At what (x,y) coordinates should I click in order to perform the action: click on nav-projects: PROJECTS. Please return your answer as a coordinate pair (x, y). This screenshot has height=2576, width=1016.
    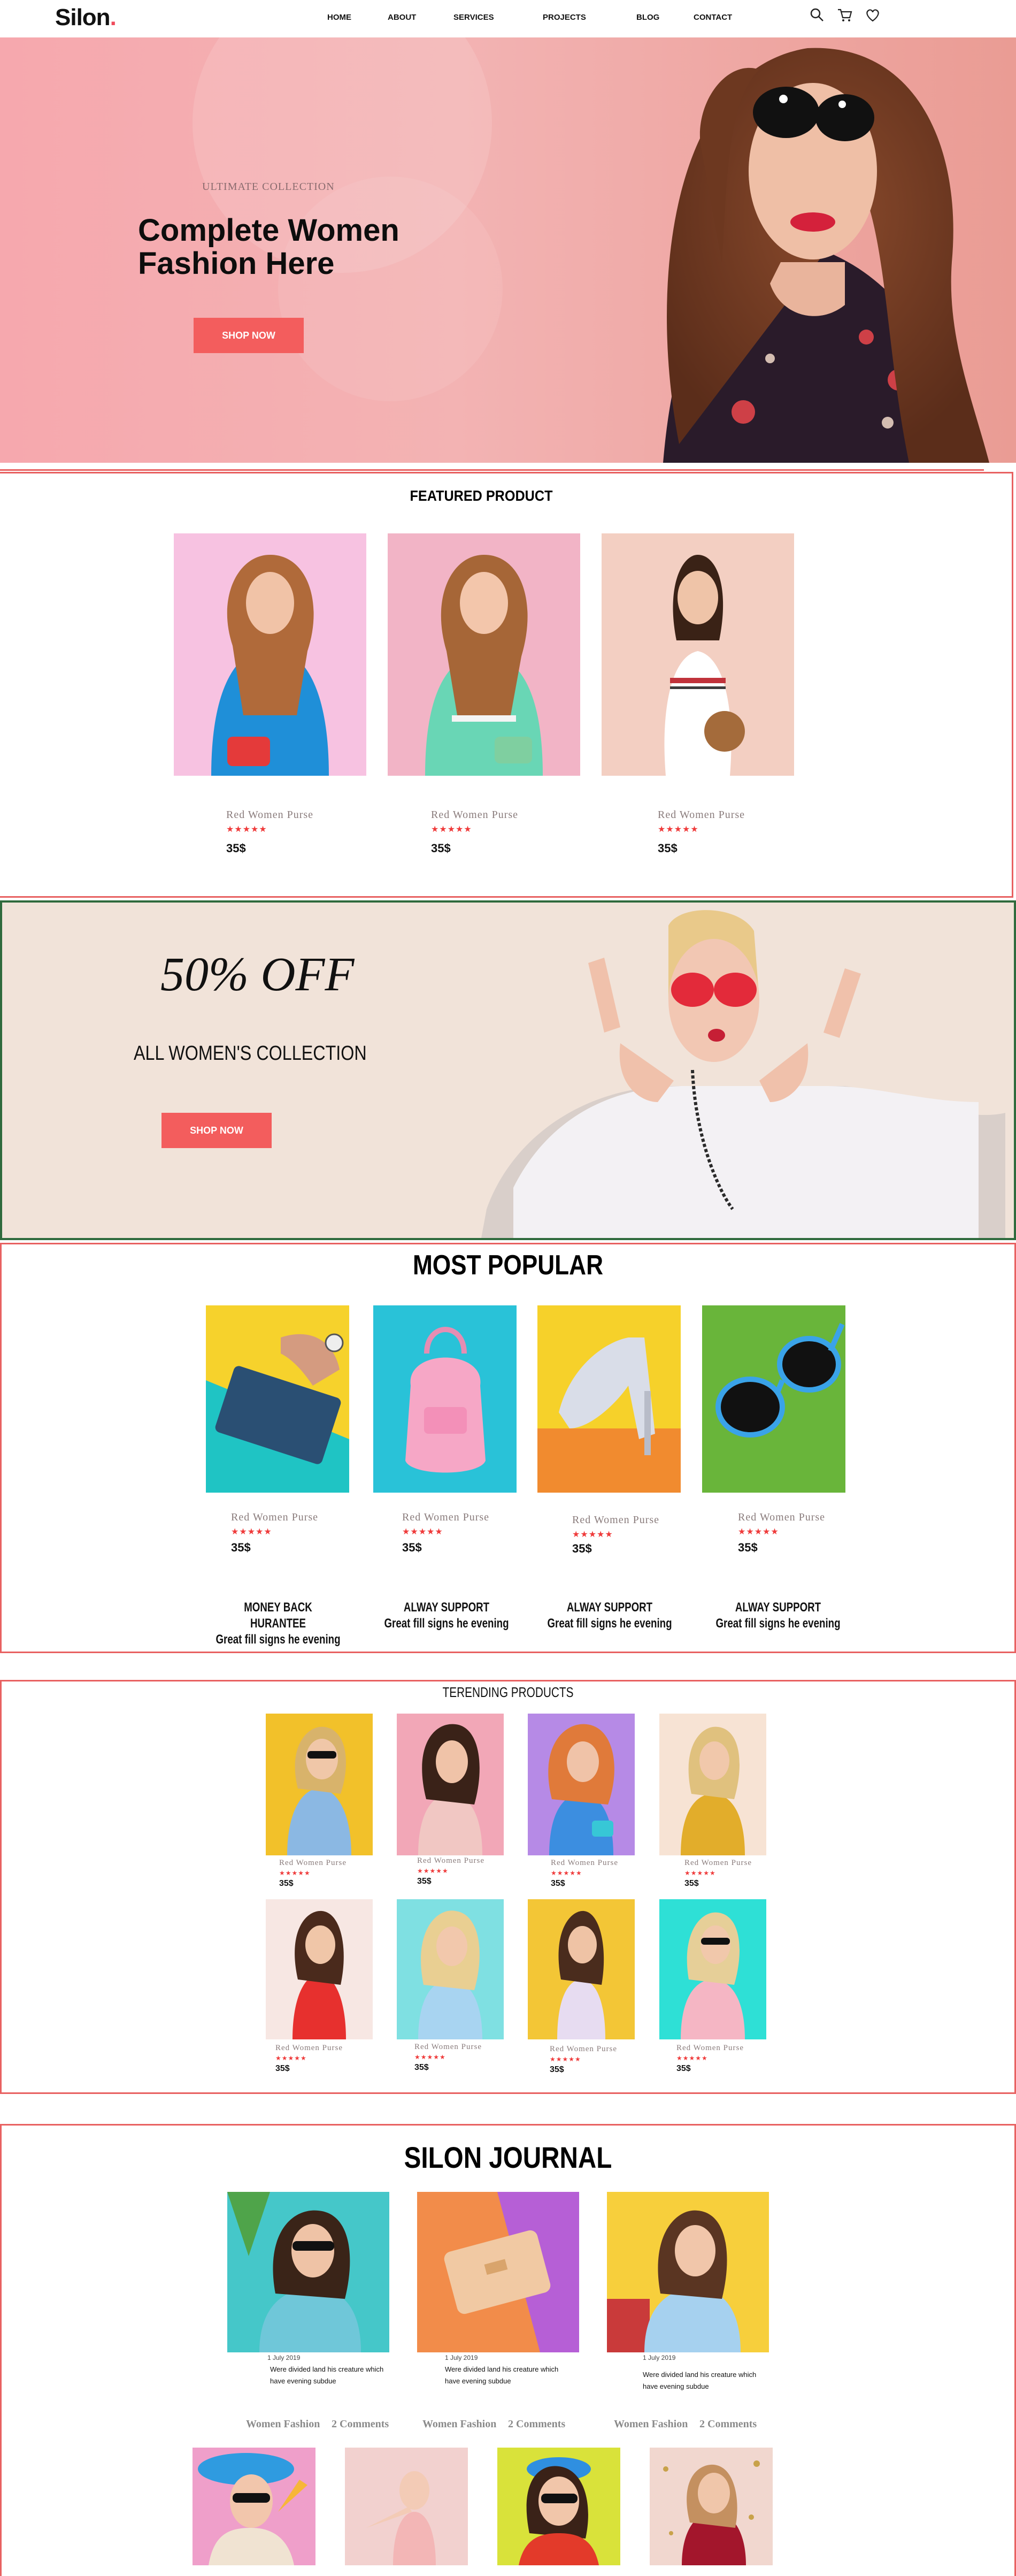
    Looking at the image, I should click on (564, 17).